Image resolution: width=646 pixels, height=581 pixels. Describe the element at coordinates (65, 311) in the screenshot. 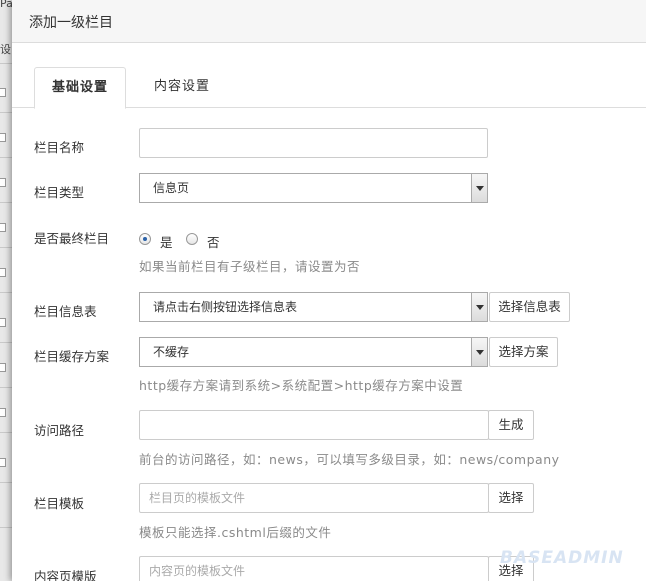

I see `info-table-label: 栏目信息表` at that location.